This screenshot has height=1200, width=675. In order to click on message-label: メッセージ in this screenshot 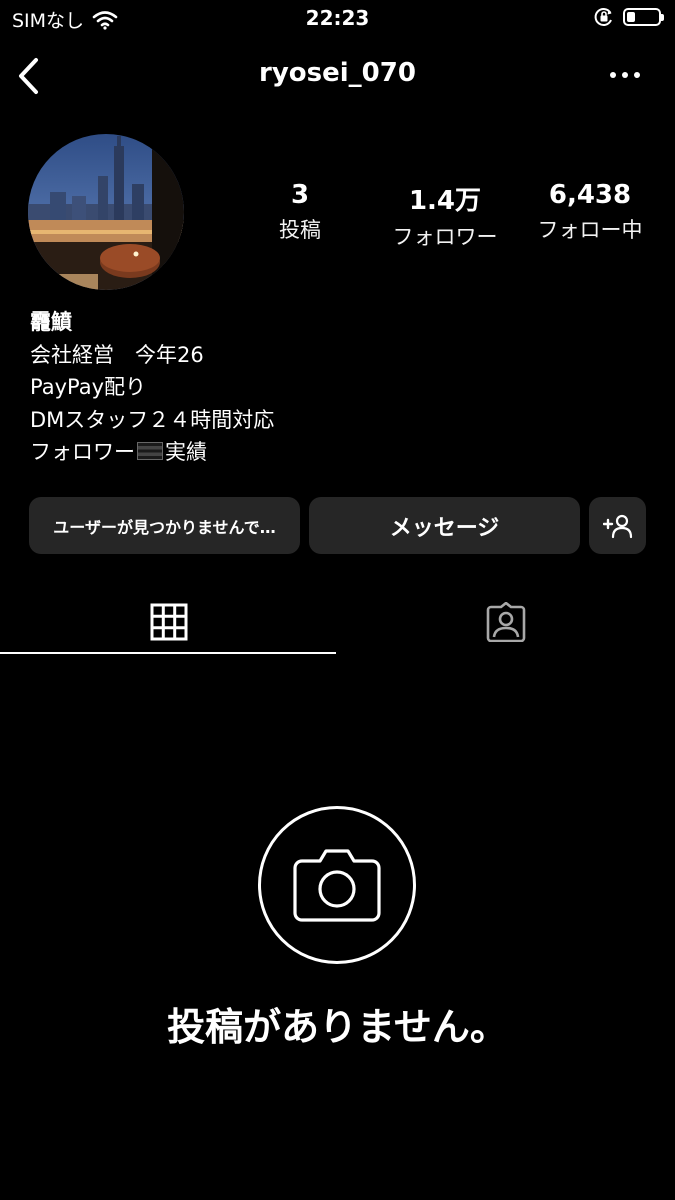, I will do `click(444, 528)`.